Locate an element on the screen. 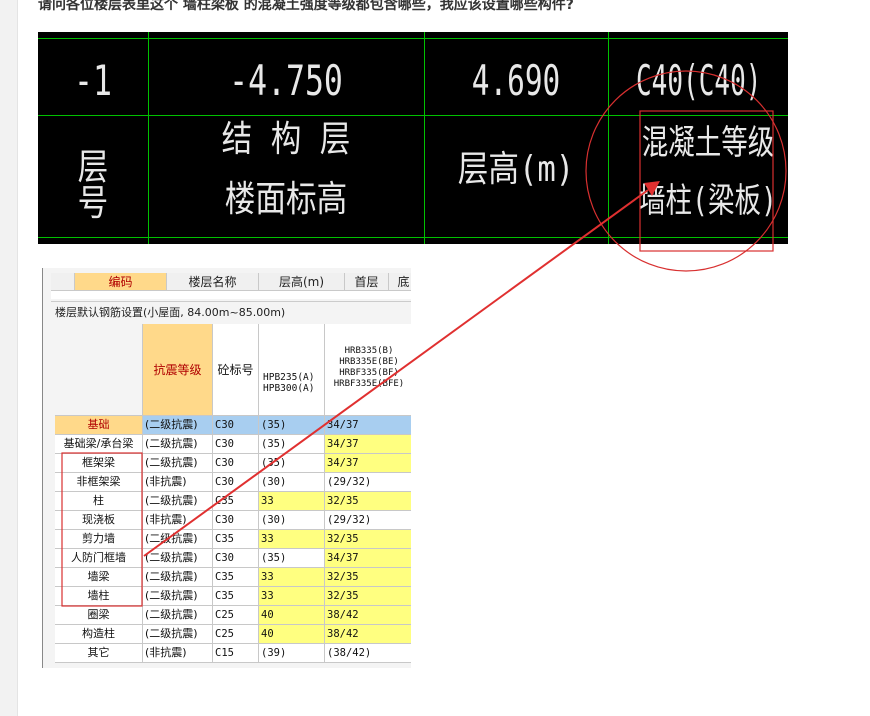 Image resolution: width=870 pixels, height=716 pixels. floor-grid: 编码 楼层名称 层高(m) 首层 底 is located at coordinates (231, 286).